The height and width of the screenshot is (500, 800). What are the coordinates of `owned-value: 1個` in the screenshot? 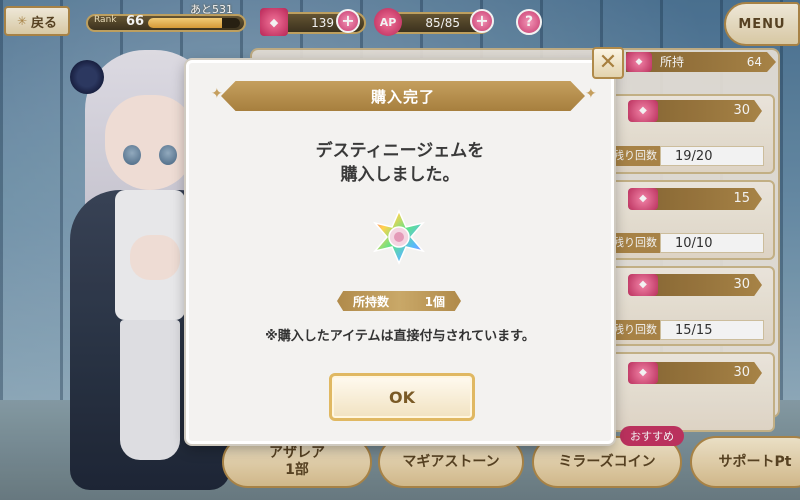 It's located at (434, 301).